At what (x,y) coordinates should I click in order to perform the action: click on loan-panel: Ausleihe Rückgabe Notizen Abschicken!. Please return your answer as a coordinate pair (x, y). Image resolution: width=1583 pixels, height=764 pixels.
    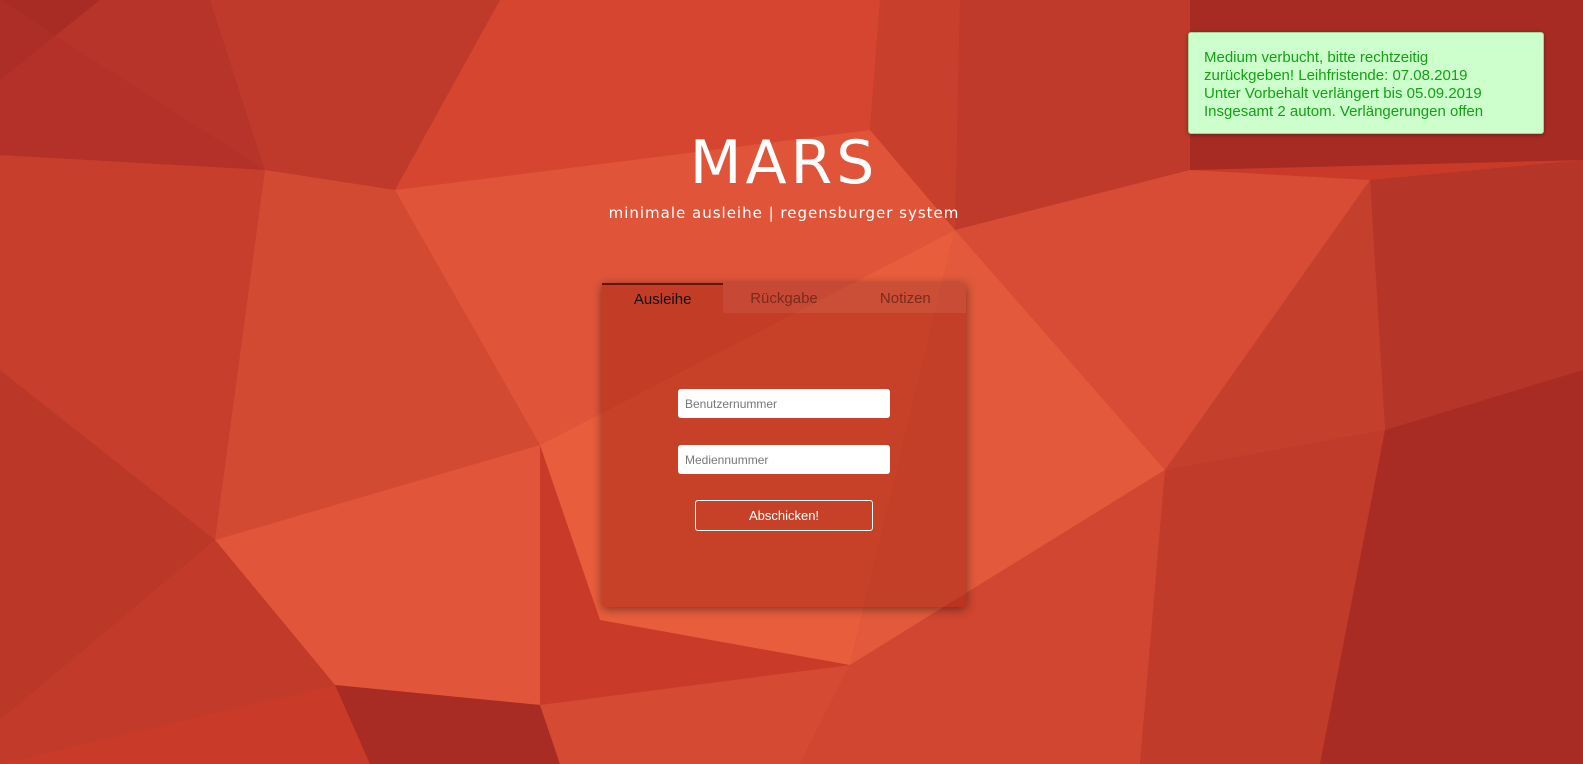
    Looking at the image, I should click on (784, 445).